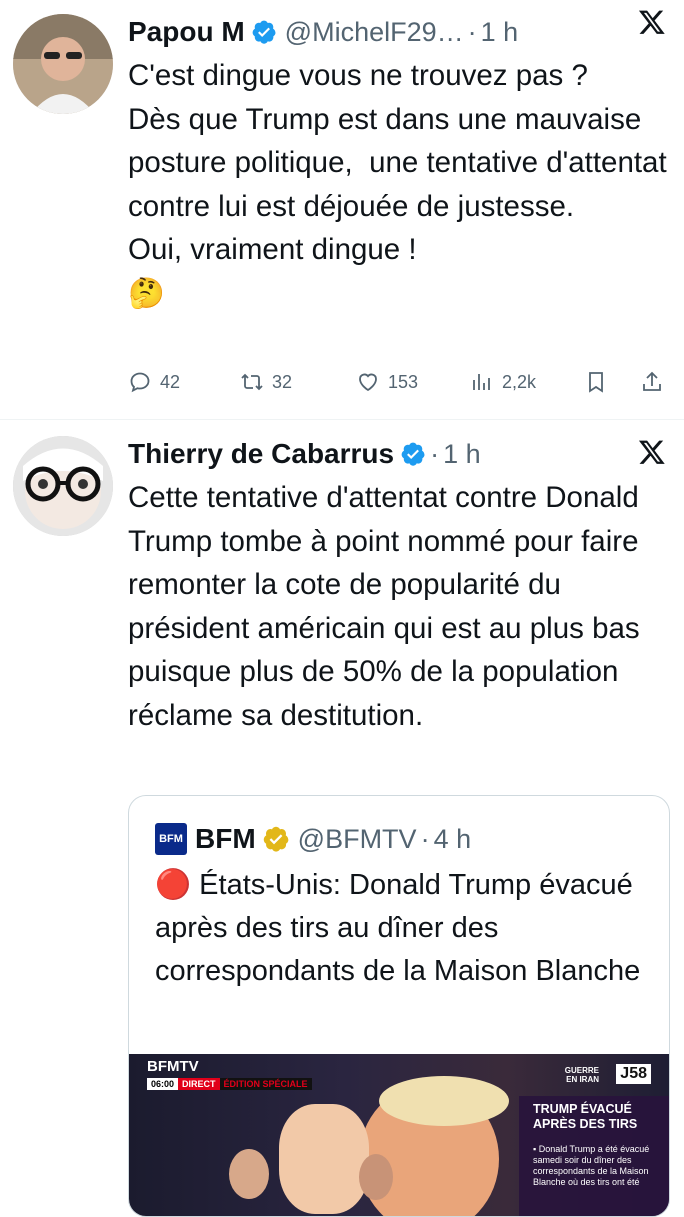  What do you see at coordinates (444, 1101) in the screenshot?
I see `hair` at bounding box center [444, 1101].